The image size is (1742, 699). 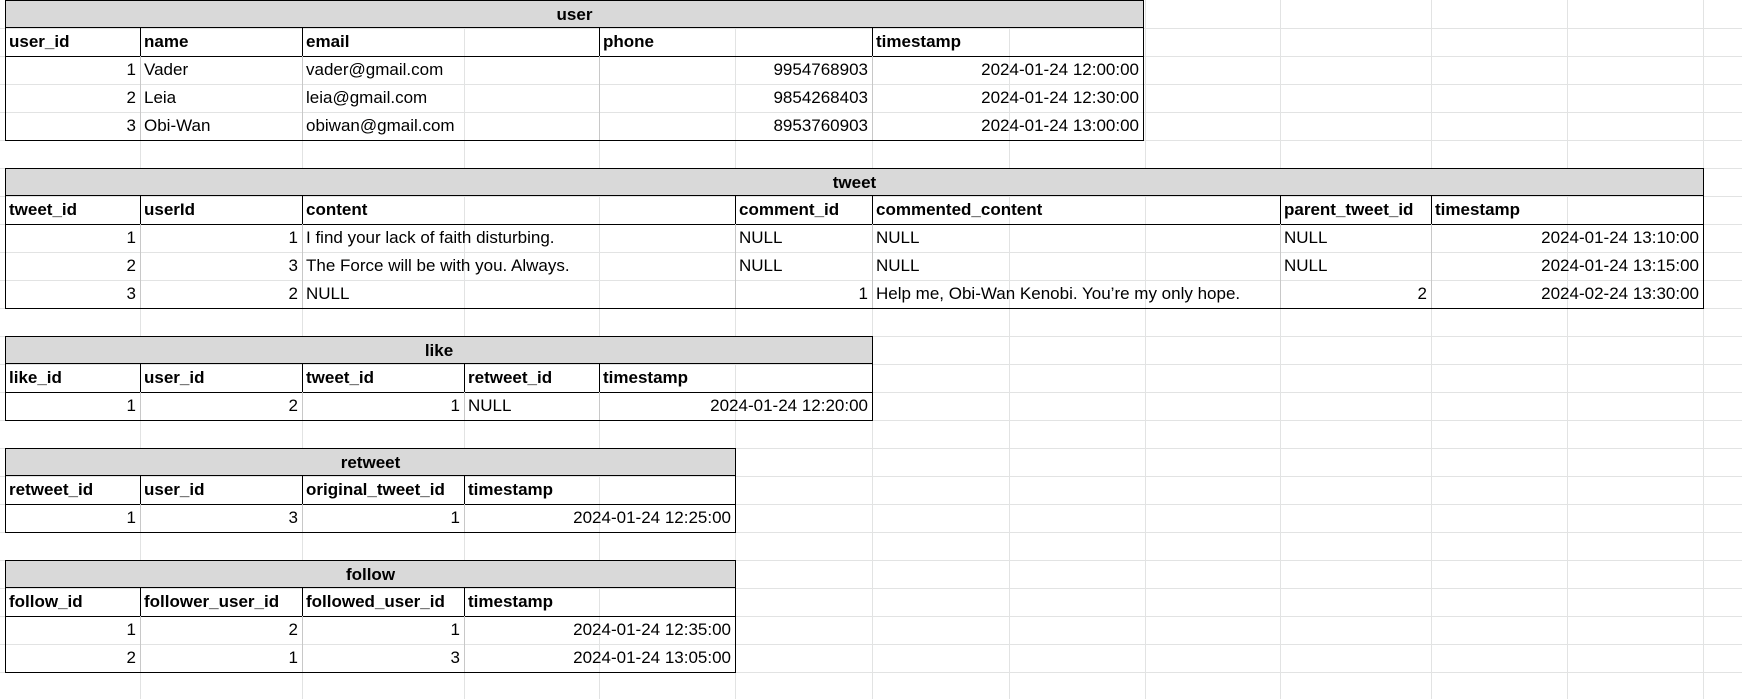 What do you see at coordinates (72, 602) in the screenshot?
I see `column-header-follow-id: follow_id` at bounding box center [72, 602].